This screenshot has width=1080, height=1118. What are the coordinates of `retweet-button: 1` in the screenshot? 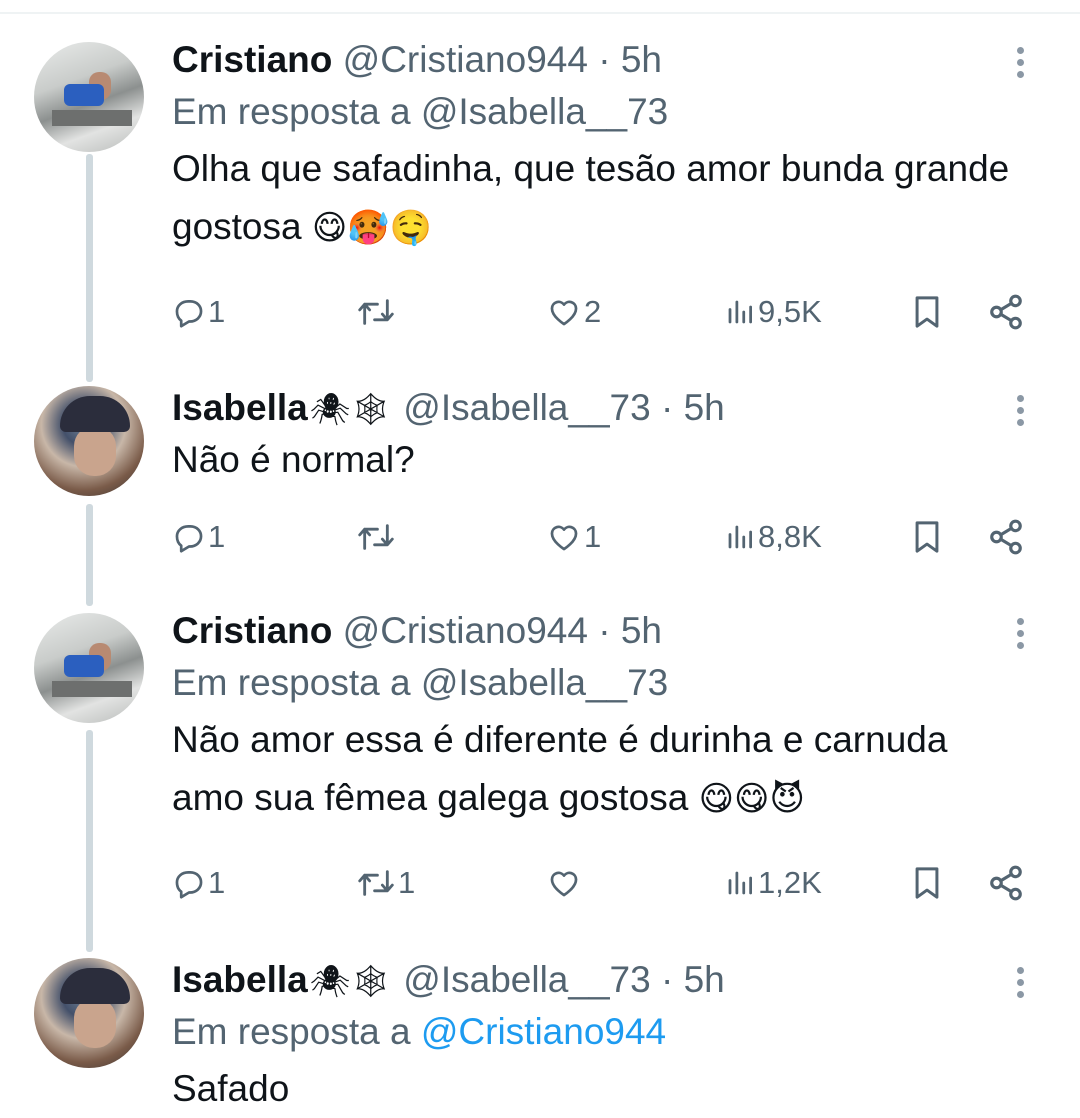 It's located at (385, 883).